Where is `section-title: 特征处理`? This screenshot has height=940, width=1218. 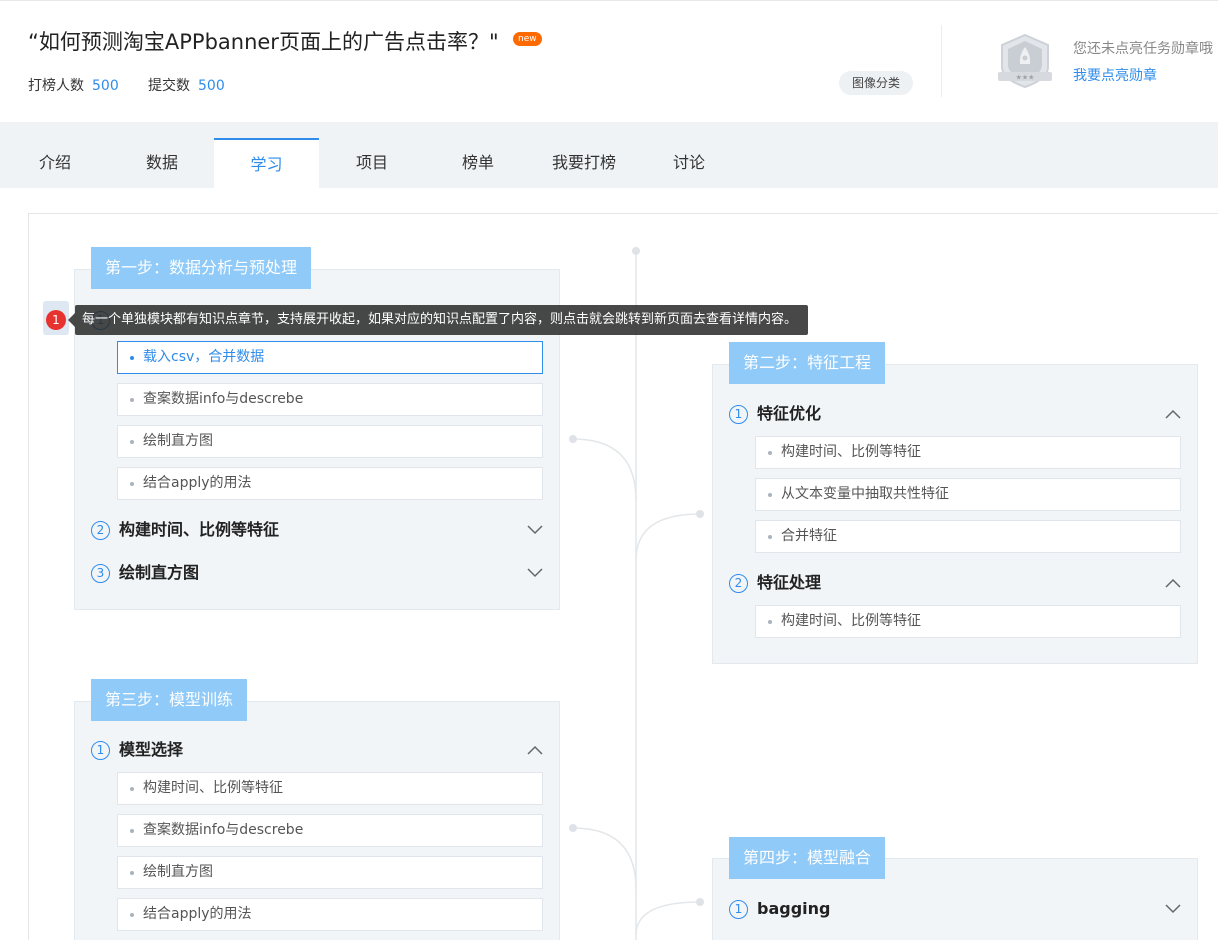
section-title: 特征处理 is located at coordinates (789, 582).